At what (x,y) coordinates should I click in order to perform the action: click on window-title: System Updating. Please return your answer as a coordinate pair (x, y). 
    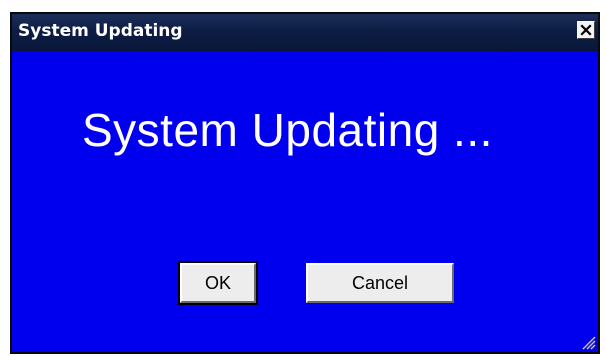
    Looking at the image, I should click on (100, 31).